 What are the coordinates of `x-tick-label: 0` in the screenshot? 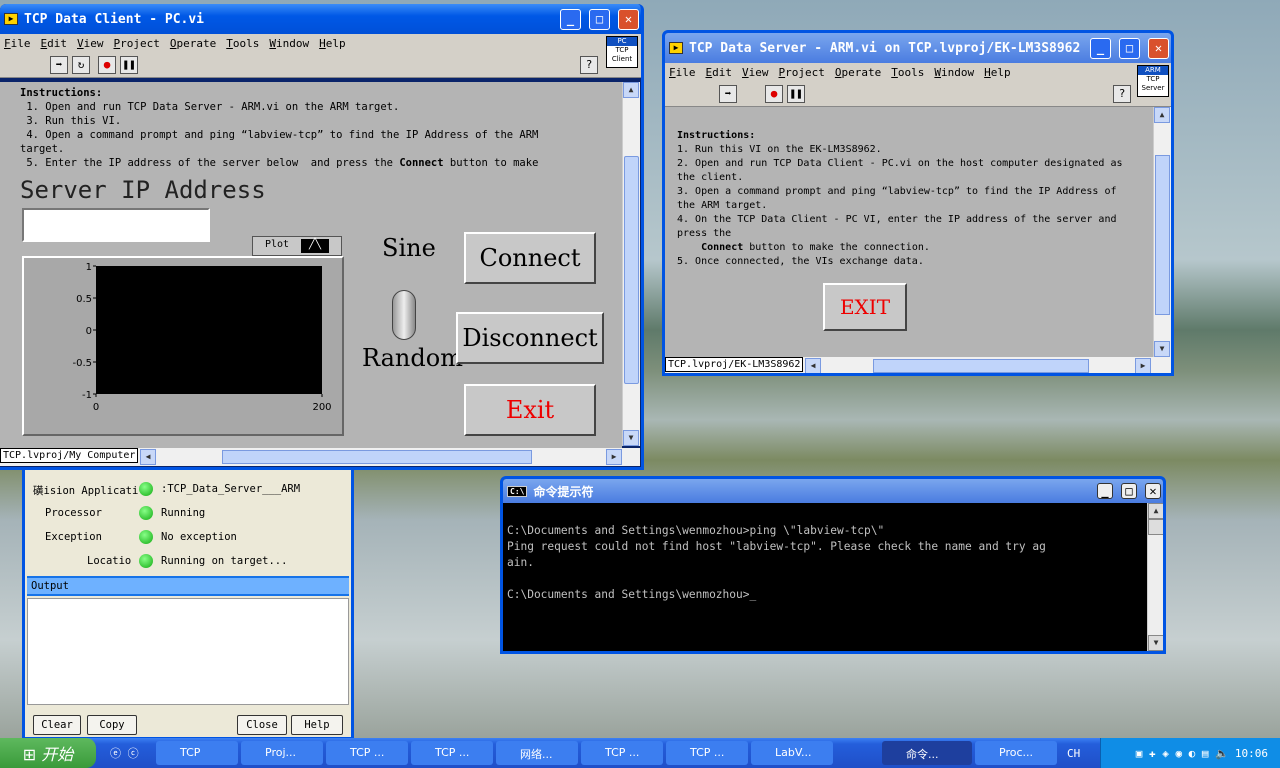 It's located at (96, 407).